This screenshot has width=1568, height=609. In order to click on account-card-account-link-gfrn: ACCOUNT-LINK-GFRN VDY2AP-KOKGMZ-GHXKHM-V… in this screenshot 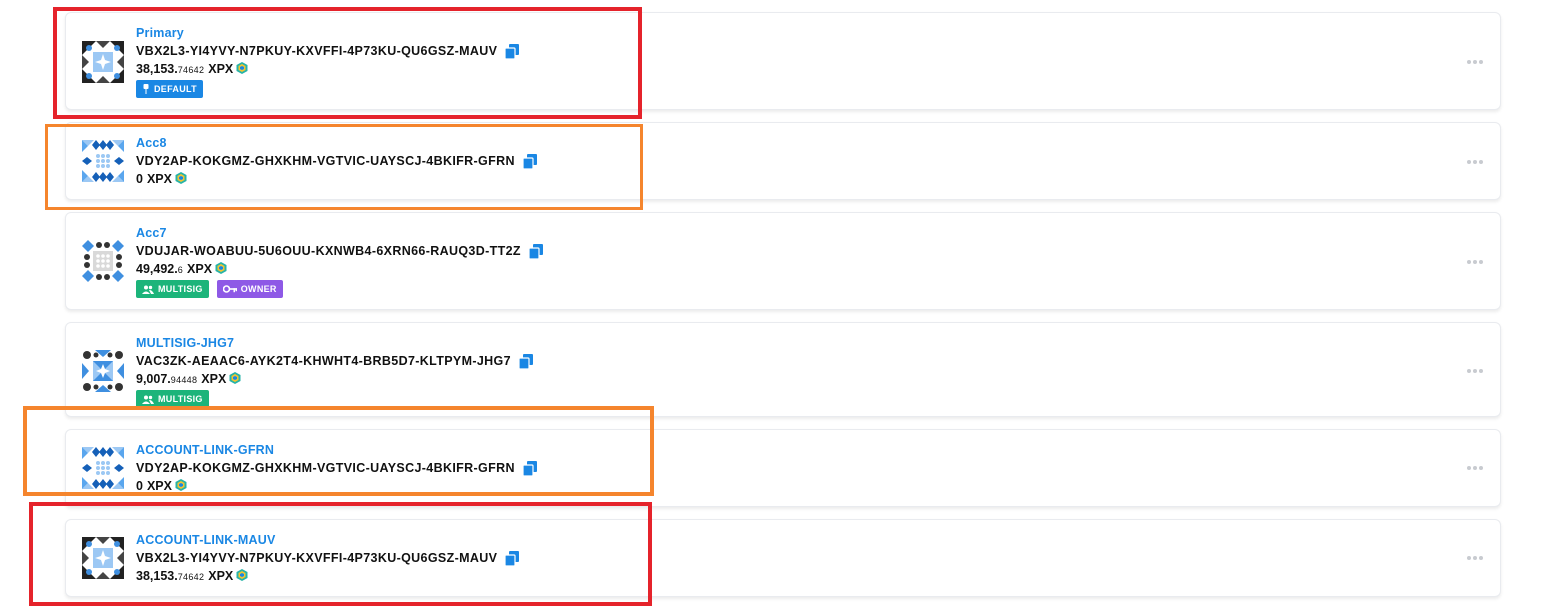, I will do `click(783, 468)`.